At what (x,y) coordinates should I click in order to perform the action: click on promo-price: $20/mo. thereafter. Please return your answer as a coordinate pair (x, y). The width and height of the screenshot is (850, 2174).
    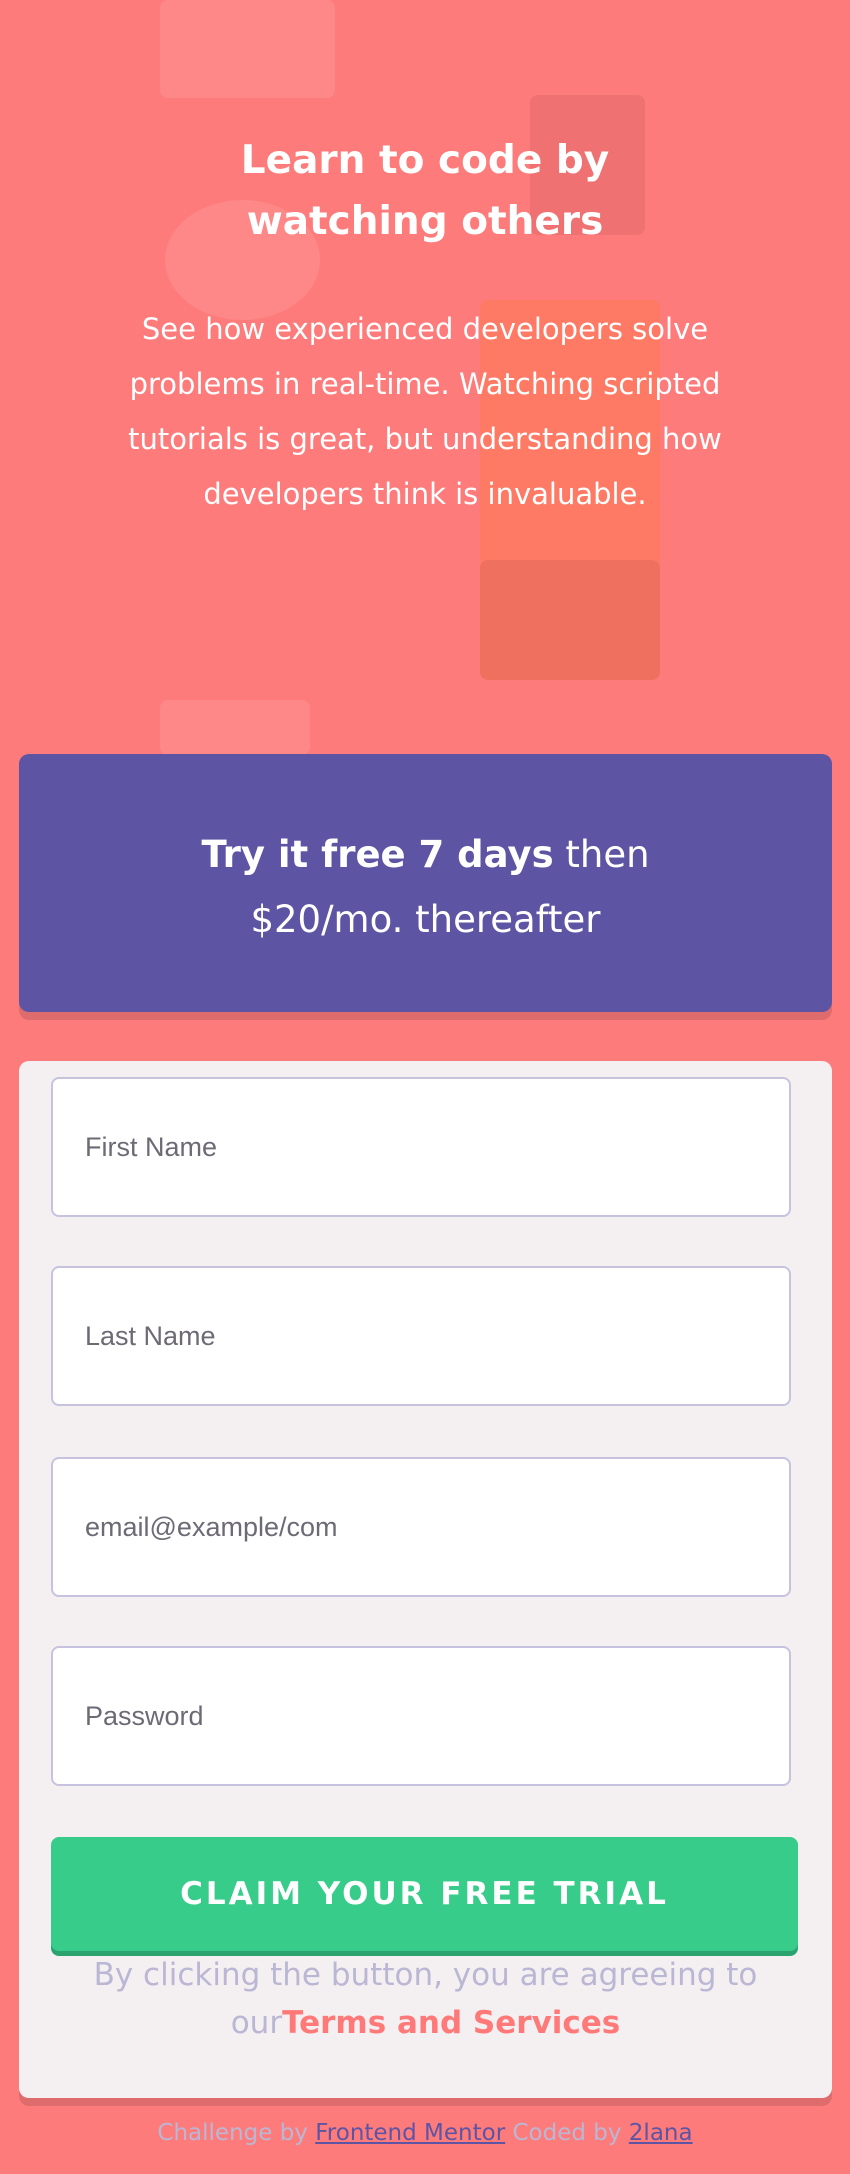
    Looking at the image, I should click on (425, 919).